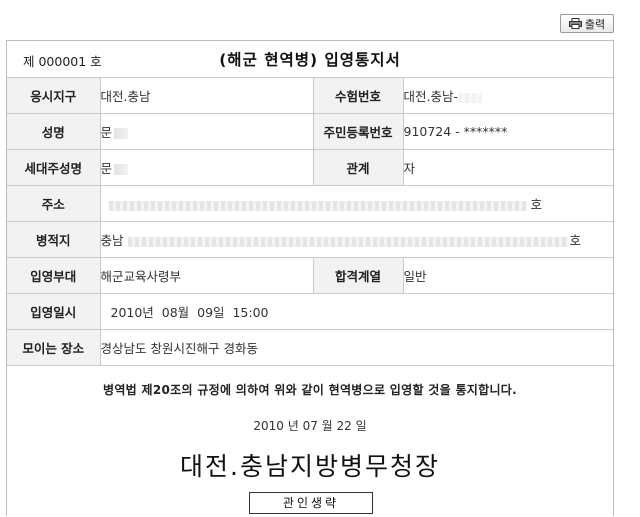 This screenshot has width=640, height=517. What do you see at coordinates (507, 167) in the screenshot?
I see `relation-value: 자` at bounding box center [507, 167].